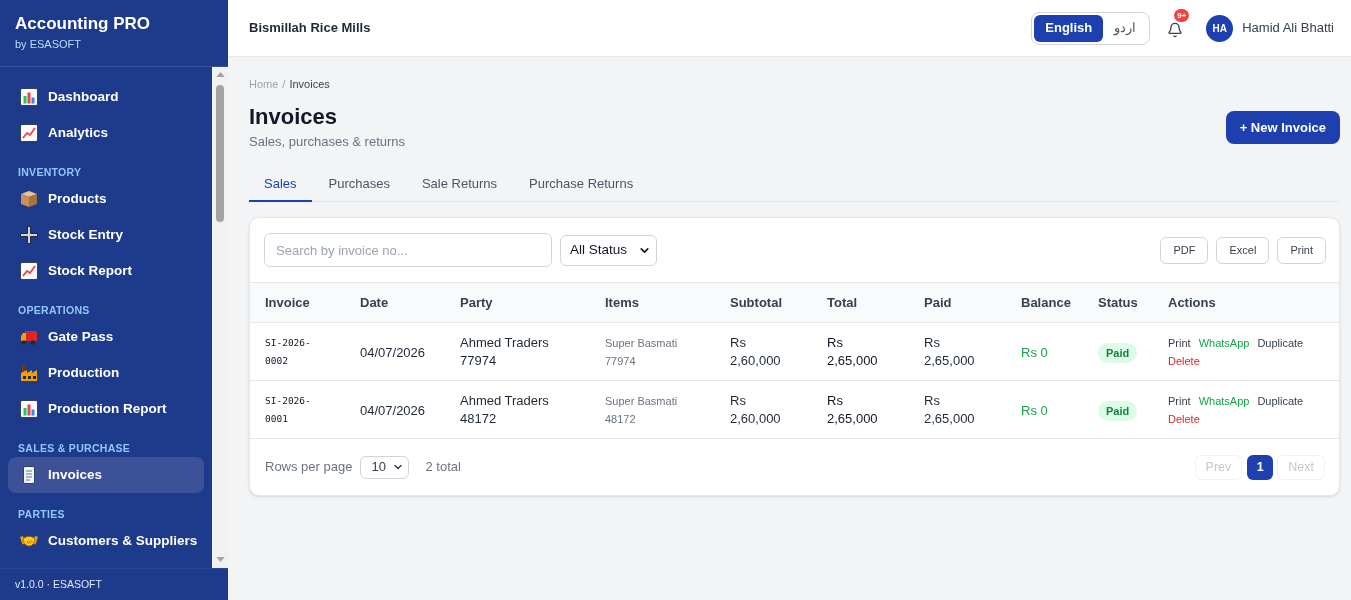  What do you see at coordinates (280, 185) in the screenshot?
I see `tab: Sales` at bounding box center [280, 185].